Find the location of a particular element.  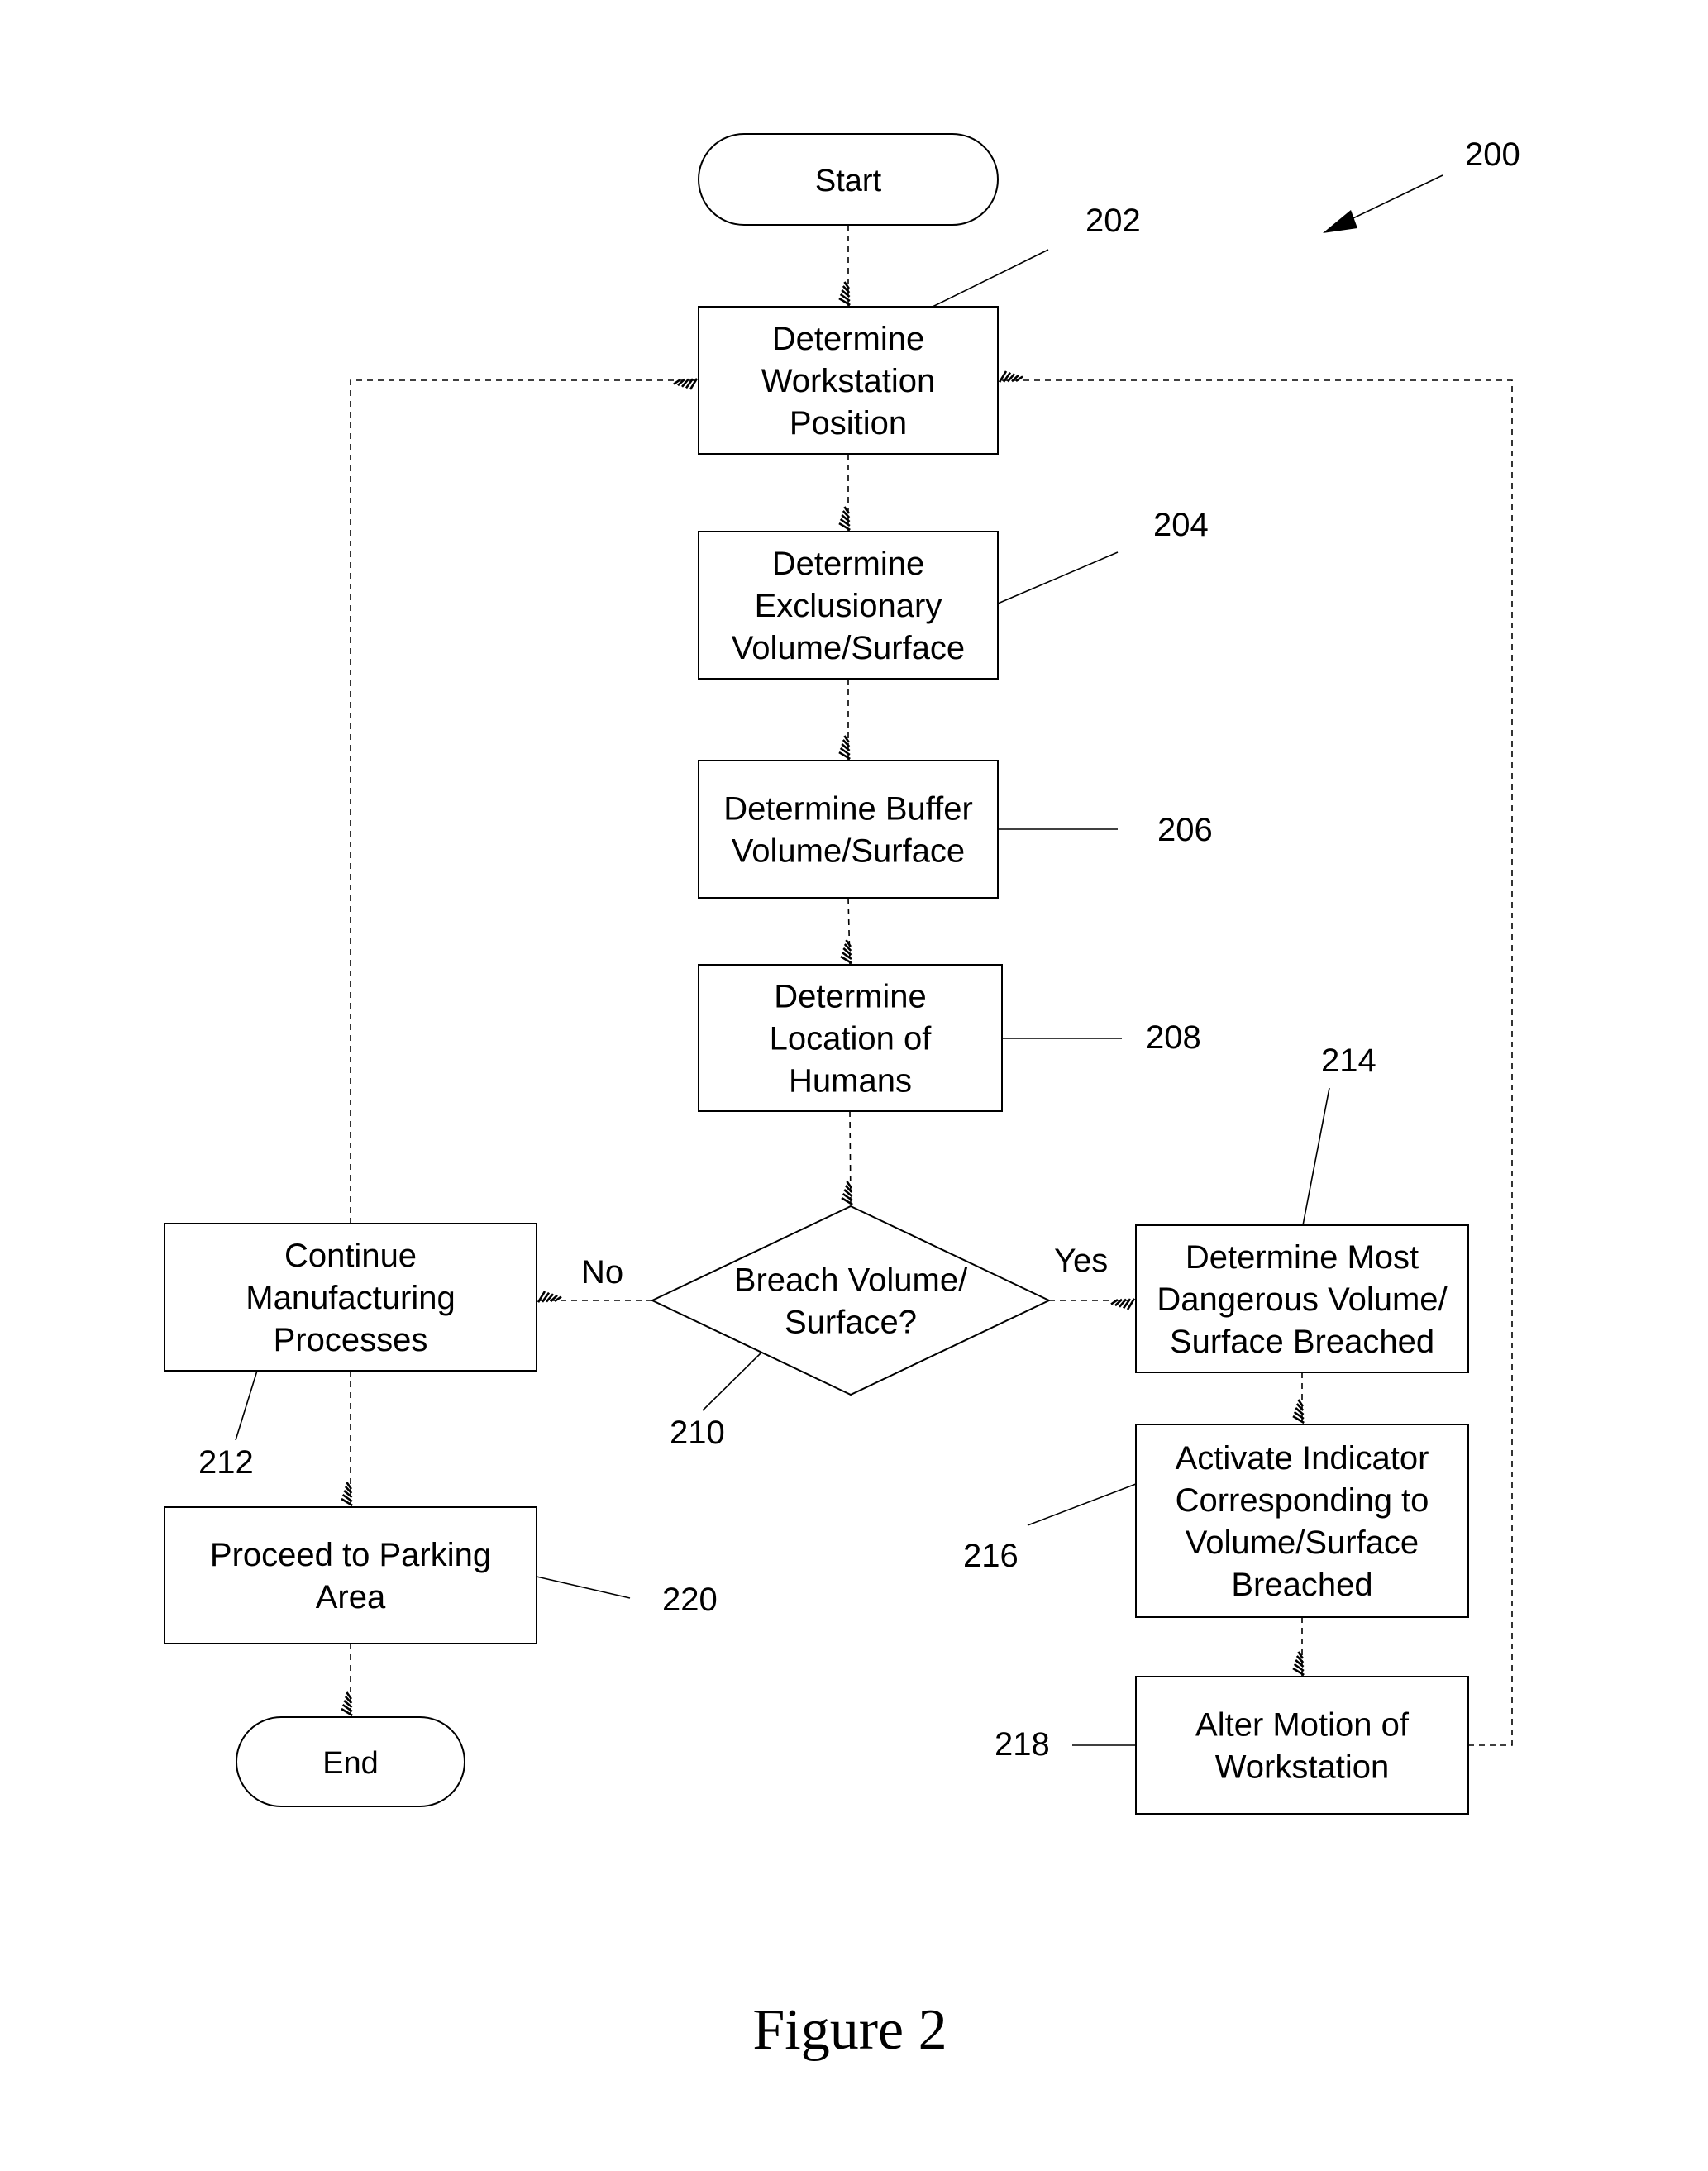

flow-node-218: Alter Motion of Workstation is located at coordinates (1302, 1745).